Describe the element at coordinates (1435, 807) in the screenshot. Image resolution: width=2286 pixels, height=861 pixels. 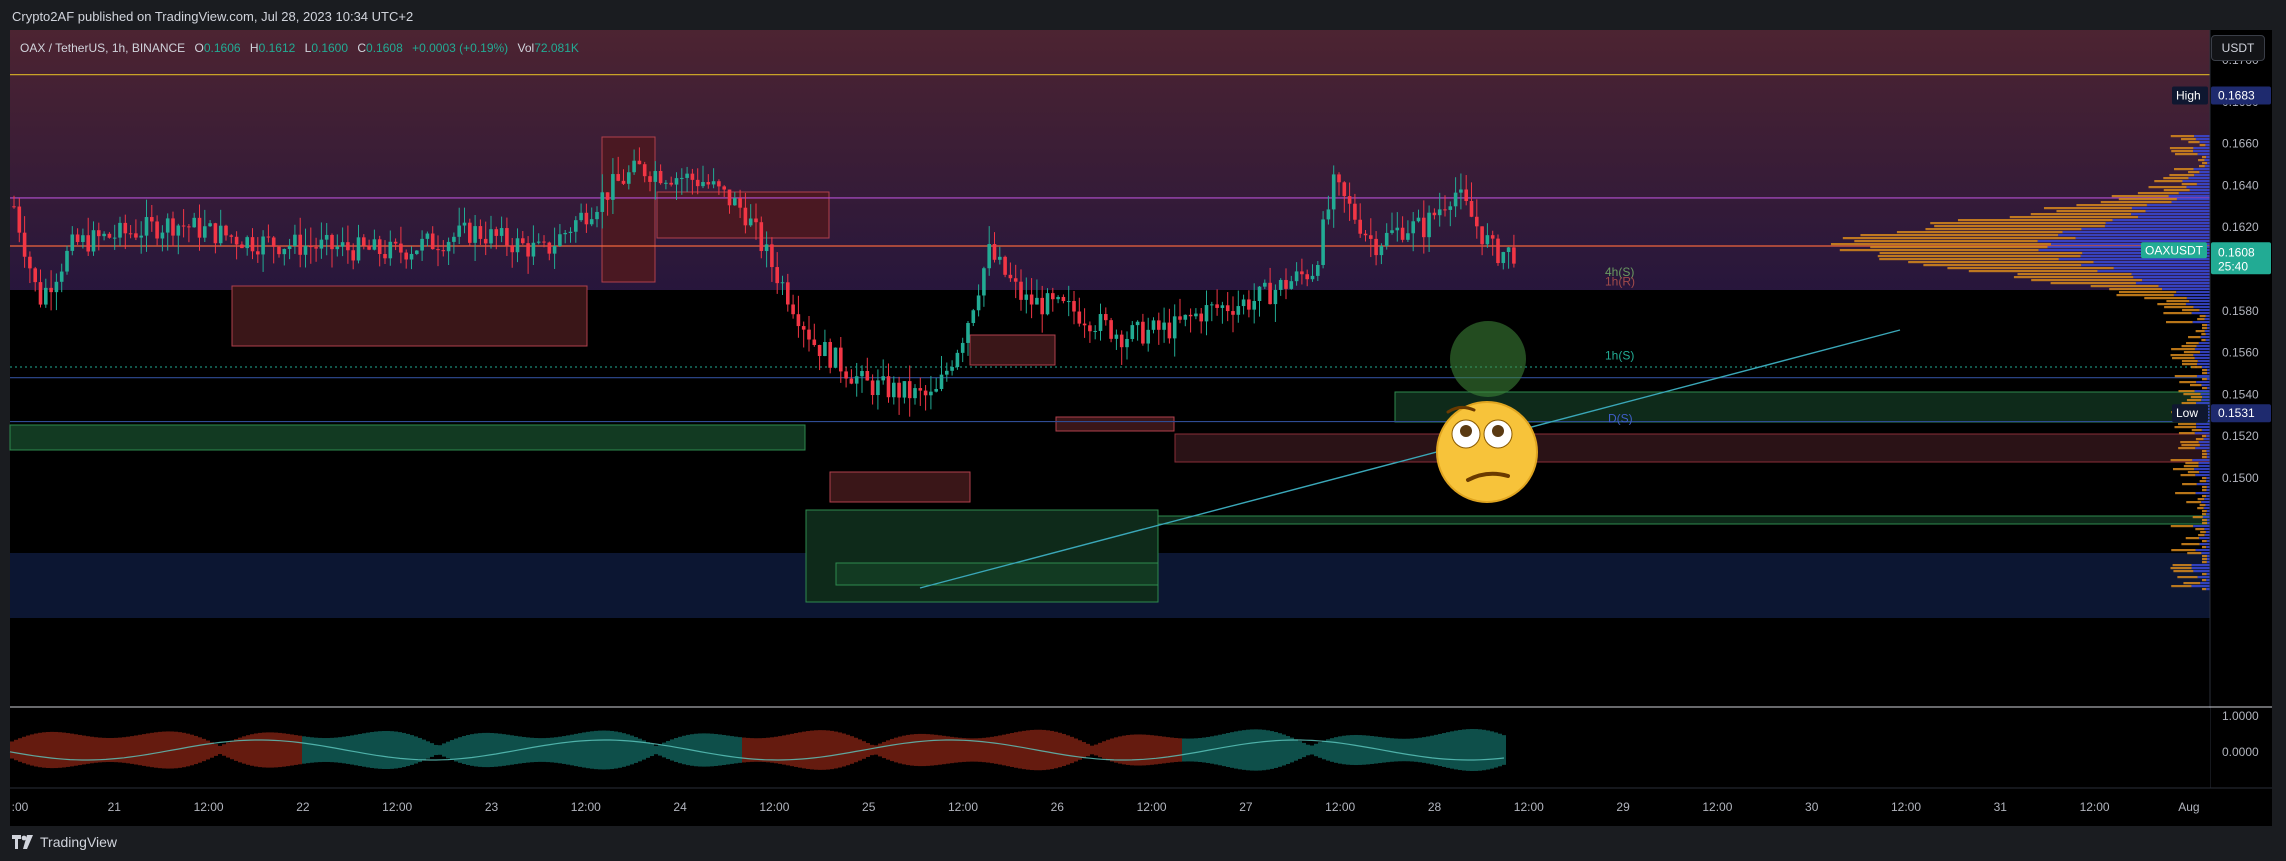
I see `time-tick-label: 28` at that location.